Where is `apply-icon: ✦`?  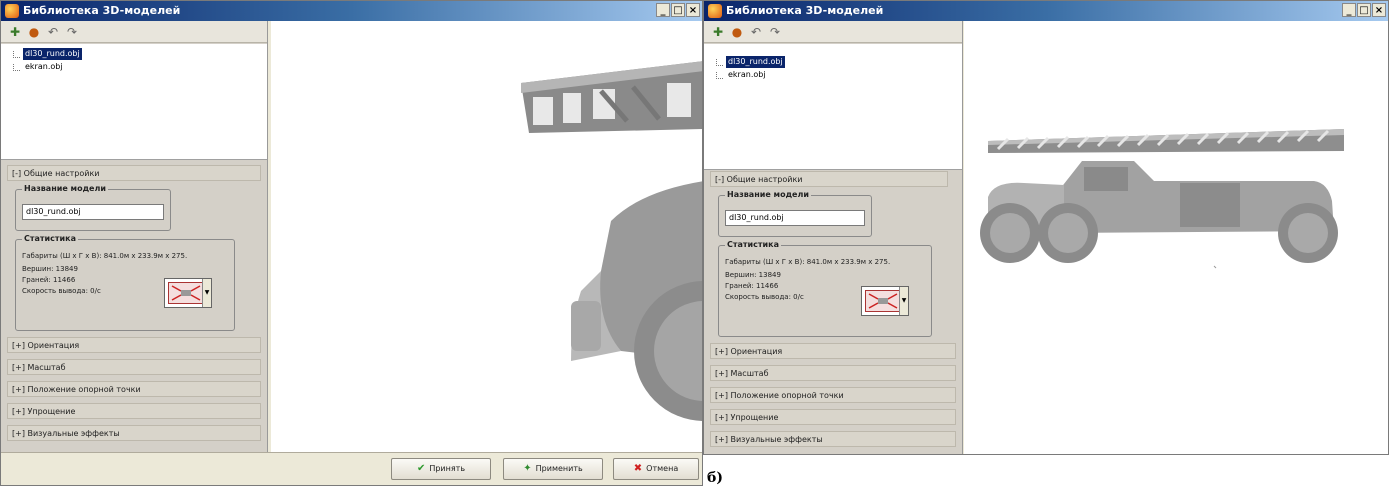 apply-icon: ✦ is located at coordinates (527, 468).